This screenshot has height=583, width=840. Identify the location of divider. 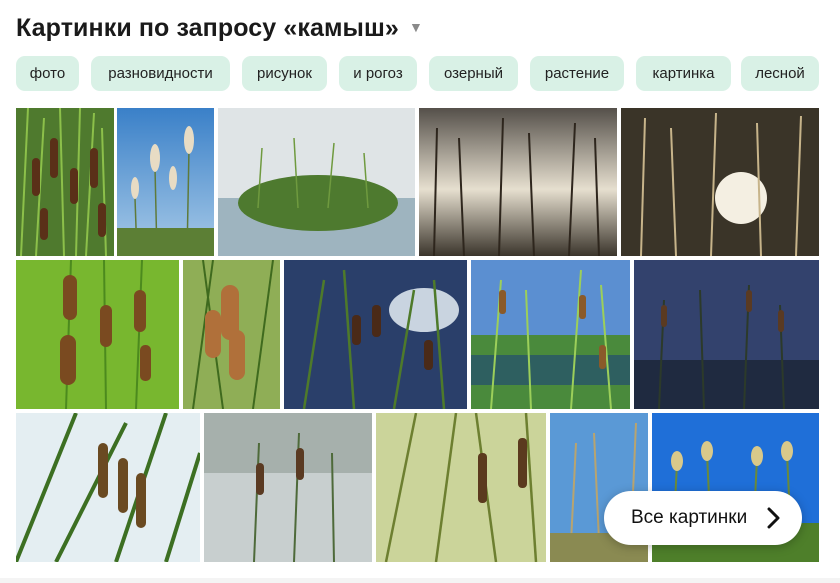
(420, 580).